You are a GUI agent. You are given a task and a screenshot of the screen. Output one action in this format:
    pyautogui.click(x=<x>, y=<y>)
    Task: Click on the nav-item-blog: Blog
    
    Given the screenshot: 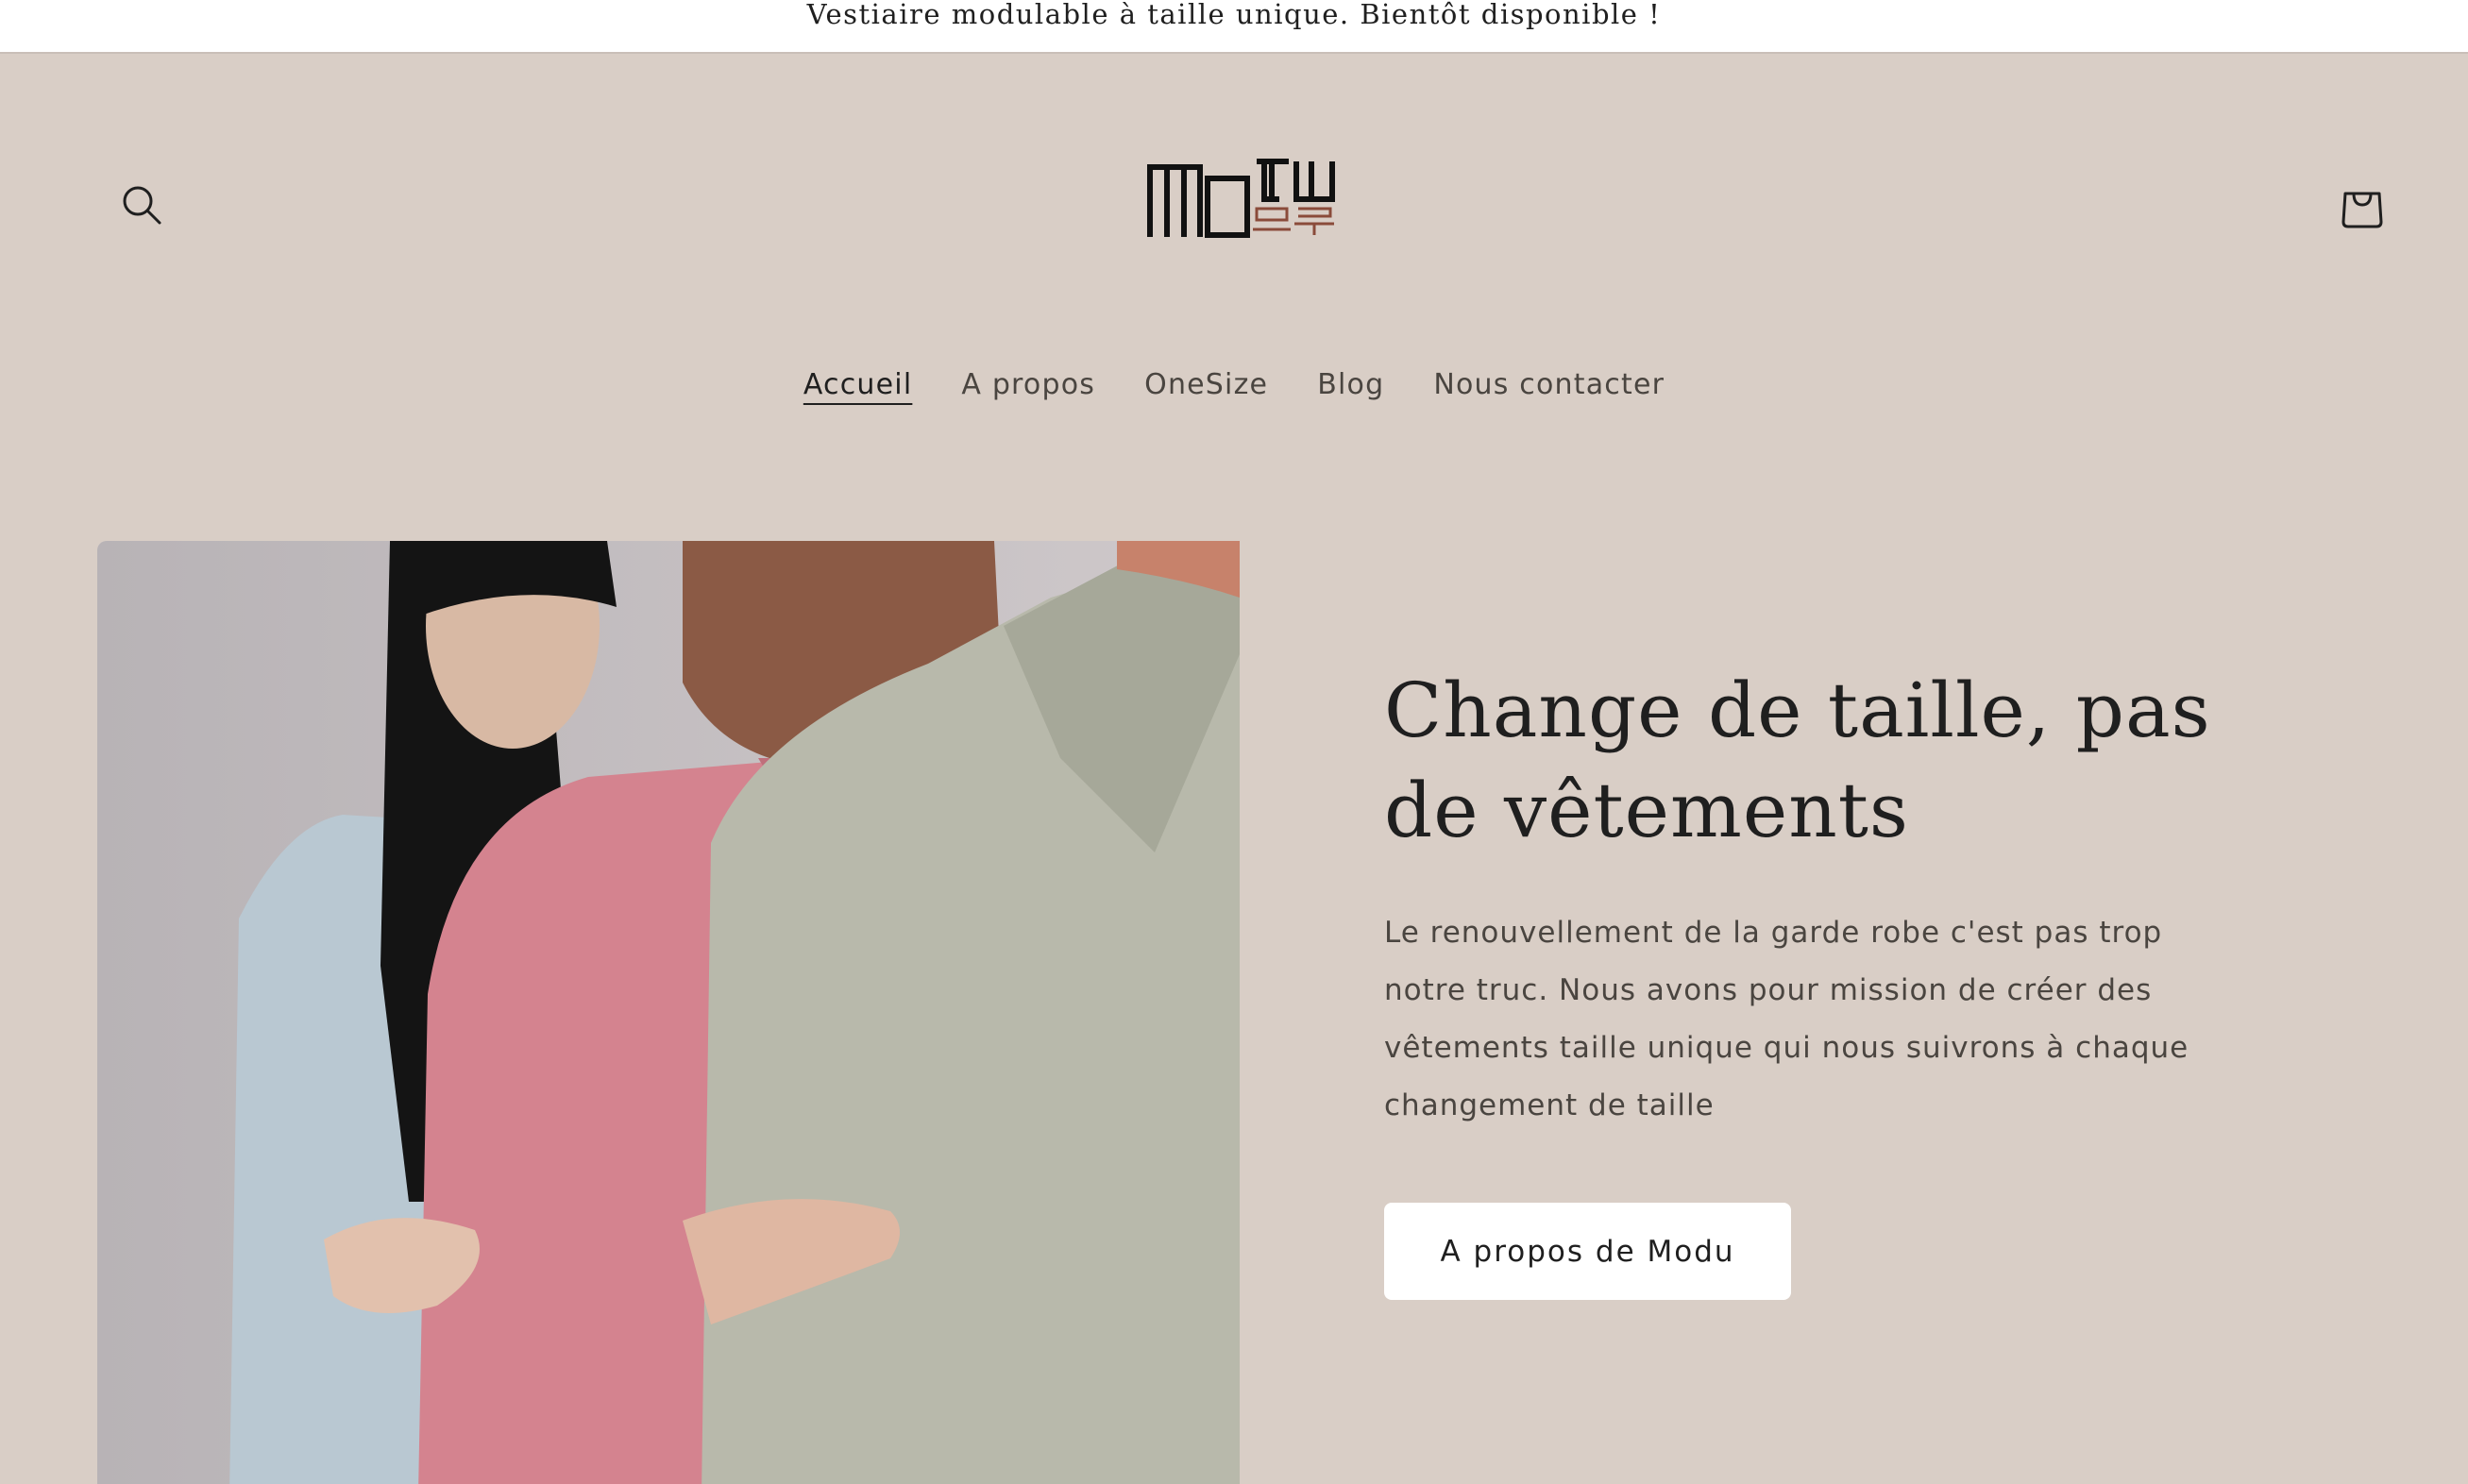 What is the action you would take?
    pyautogui.click(x=1351, y=385)
    